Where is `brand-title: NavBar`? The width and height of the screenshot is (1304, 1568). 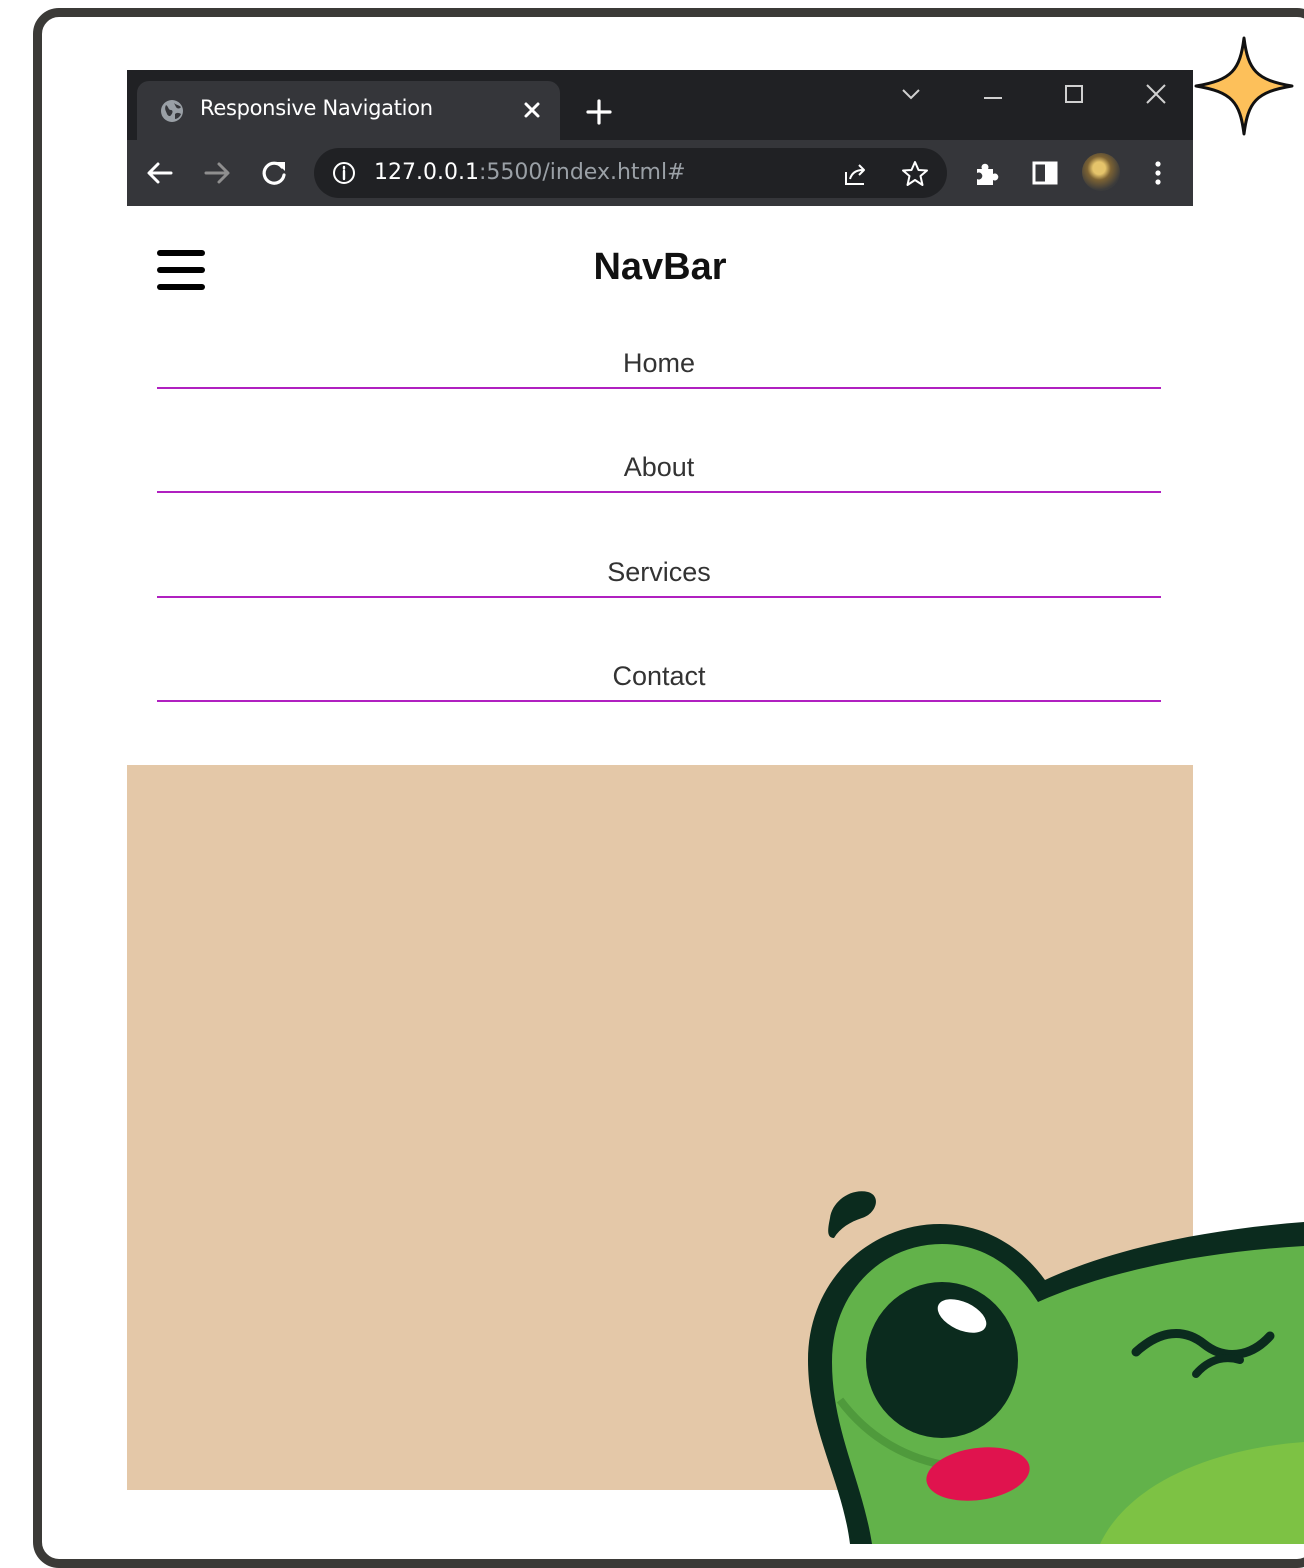
brand-title: NavBar is located at coordinates (660, 267).